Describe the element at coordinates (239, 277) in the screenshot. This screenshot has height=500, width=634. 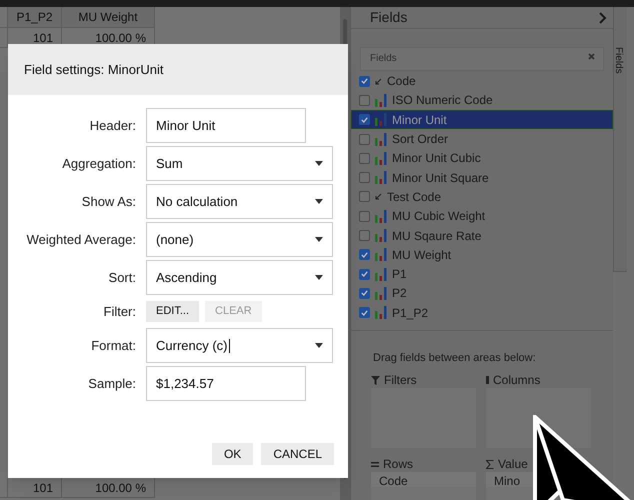
I see `dropdown: Ascending` at that location.